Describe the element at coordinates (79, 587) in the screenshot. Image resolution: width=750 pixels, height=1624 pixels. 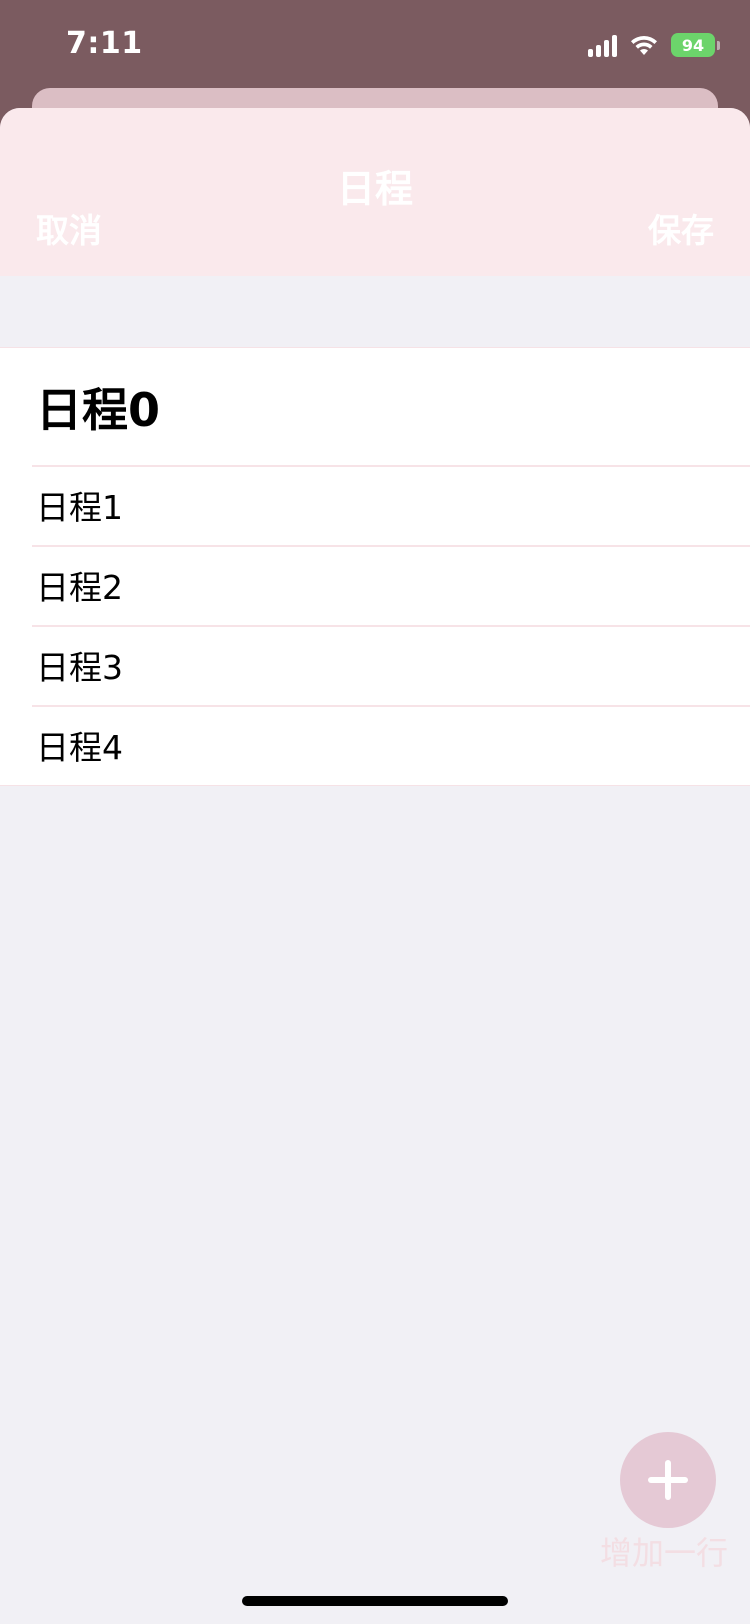
I see `list-item-label: 日程2` at that location.